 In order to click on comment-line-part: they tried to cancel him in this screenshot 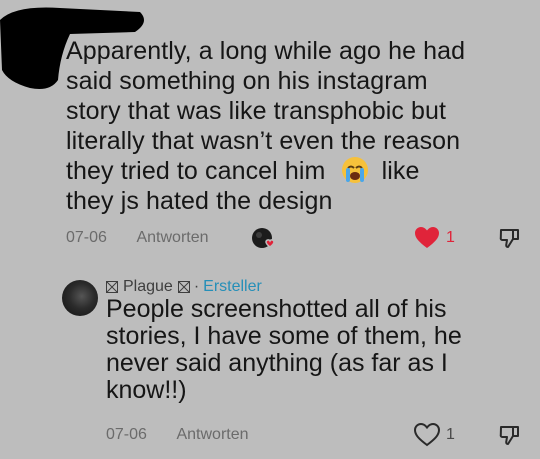, I will do `click(196, 171)`.